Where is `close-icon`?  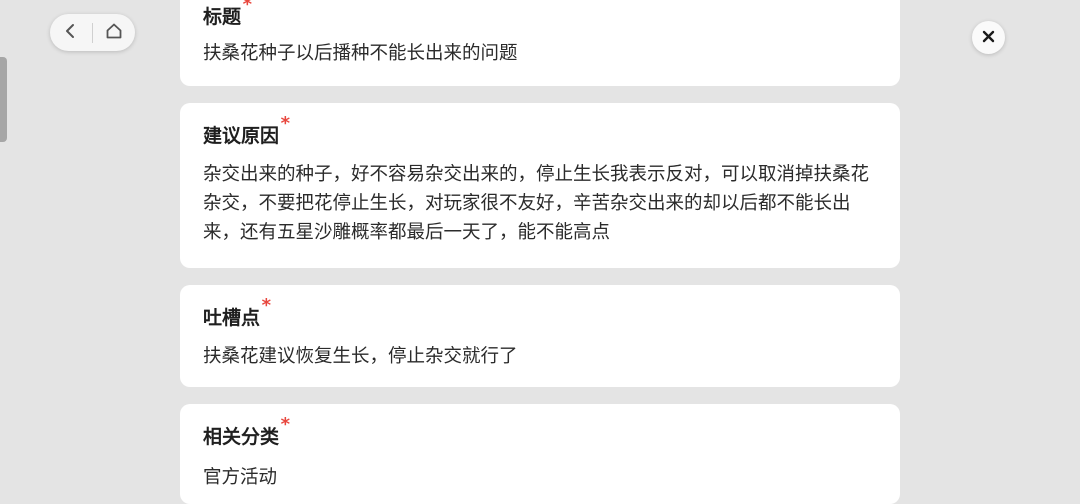
close-icon is located at coordinates (988, 37).